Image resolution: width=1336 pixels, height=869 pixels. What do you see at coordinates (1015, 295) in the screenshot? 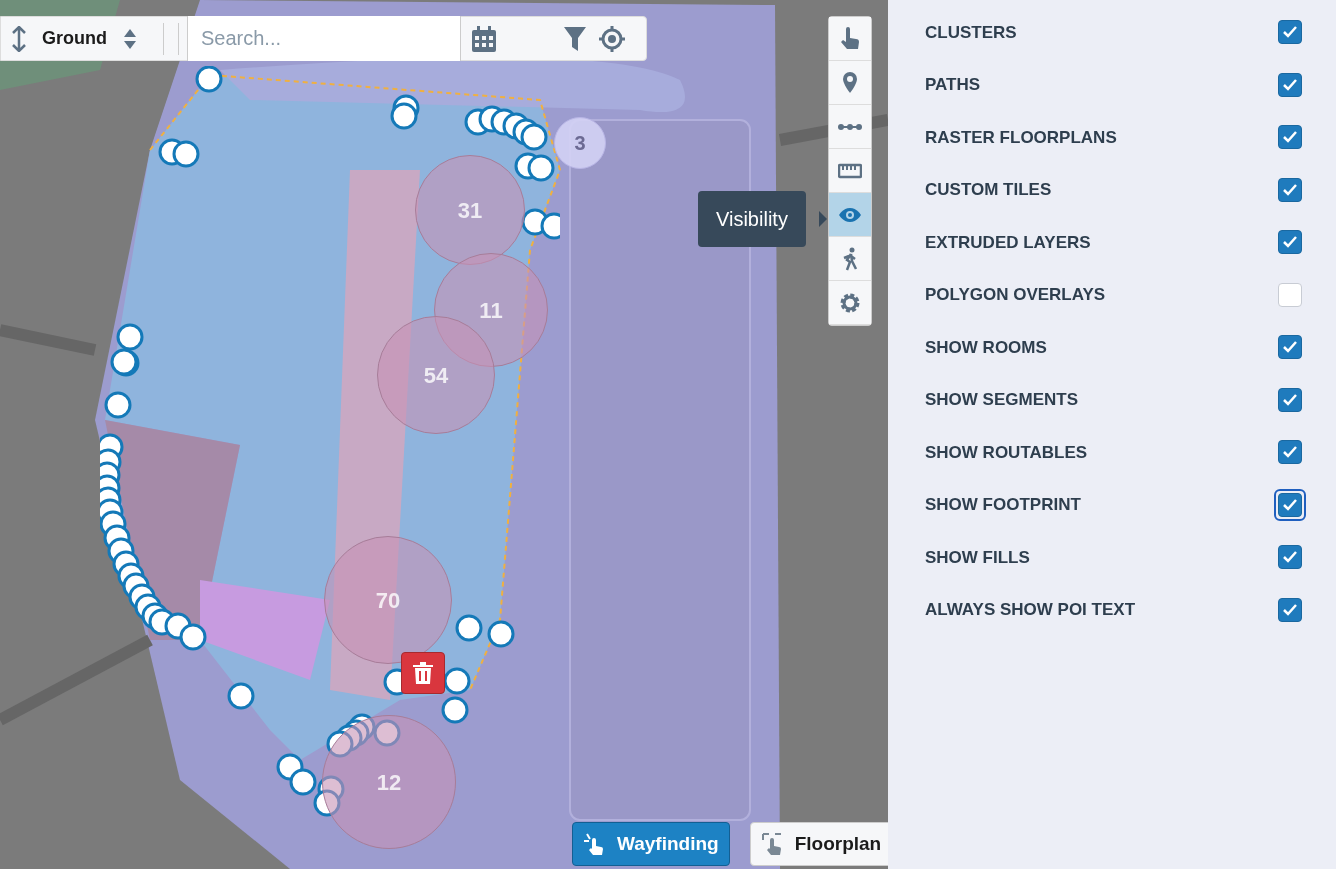
I see `layer-label: POLYGON OVERLAYS` at bounding box center [1015, 295].